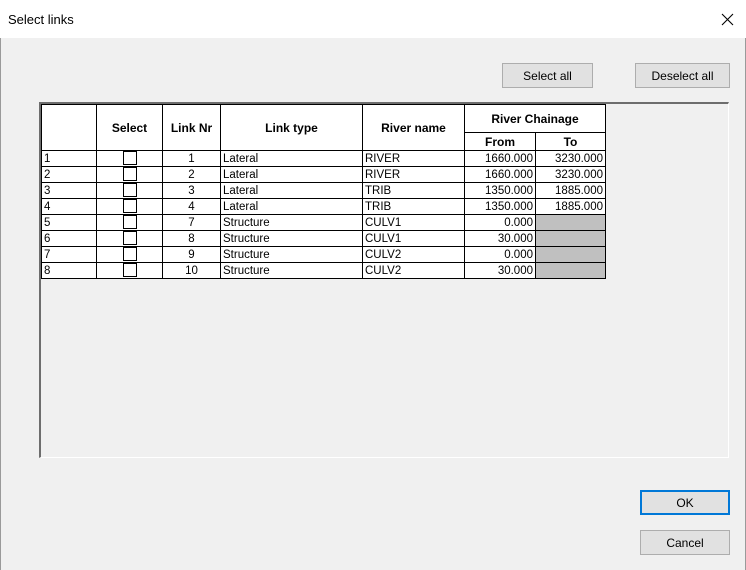 This screenshot has height=570, width=746. I want to click on row-header: 3, so click(69, 190).